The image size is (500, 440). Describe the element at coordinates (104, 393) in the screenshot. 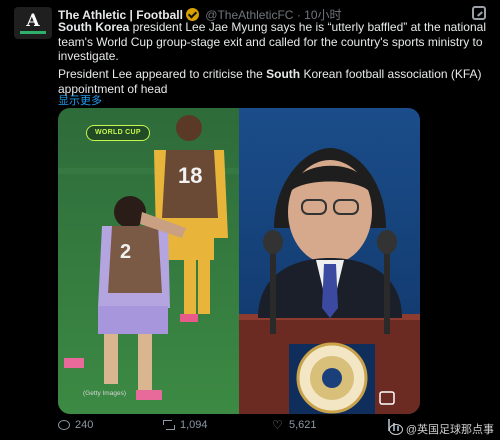

I see `image-credit: (Getty Images)` at that location.